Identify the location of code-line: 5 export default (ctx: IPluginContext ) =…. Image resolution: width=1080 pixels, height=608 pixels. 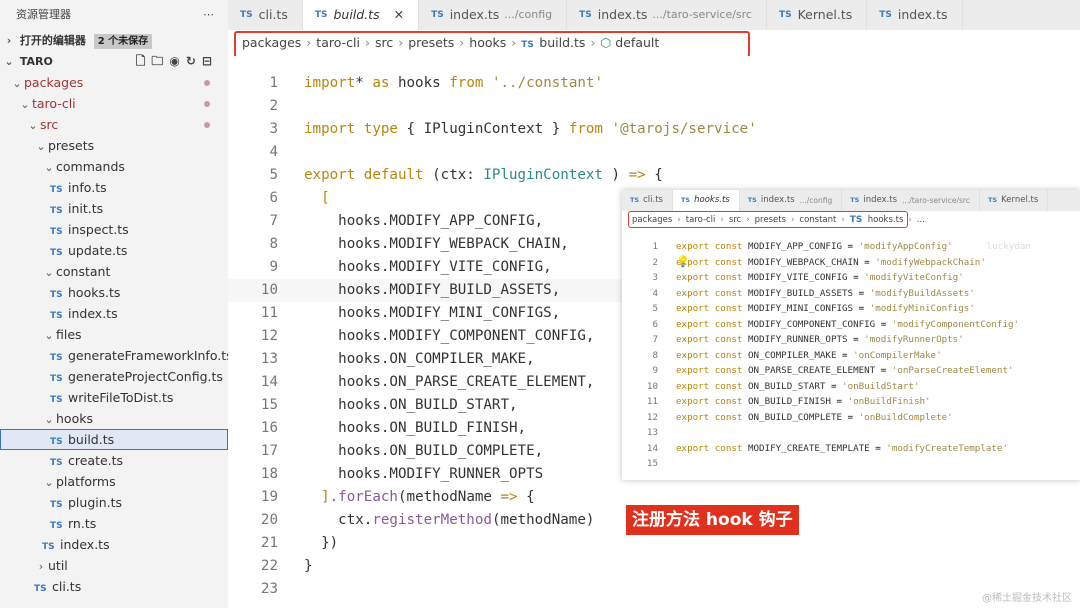
(654, 175).